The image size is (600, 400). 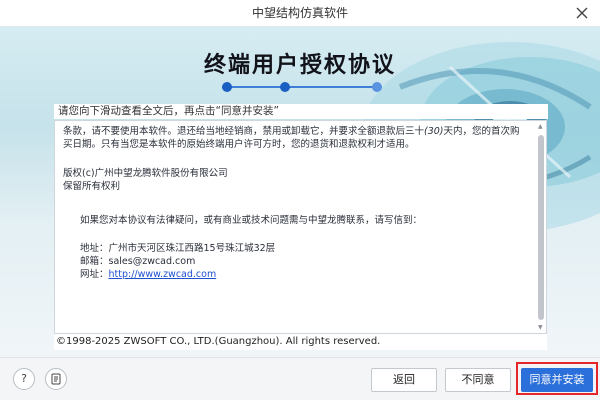 What do you see at coordinates (478, 380) in the screenshot?
I see `disagree-button: 不同意` at bounding box center [478, 380].